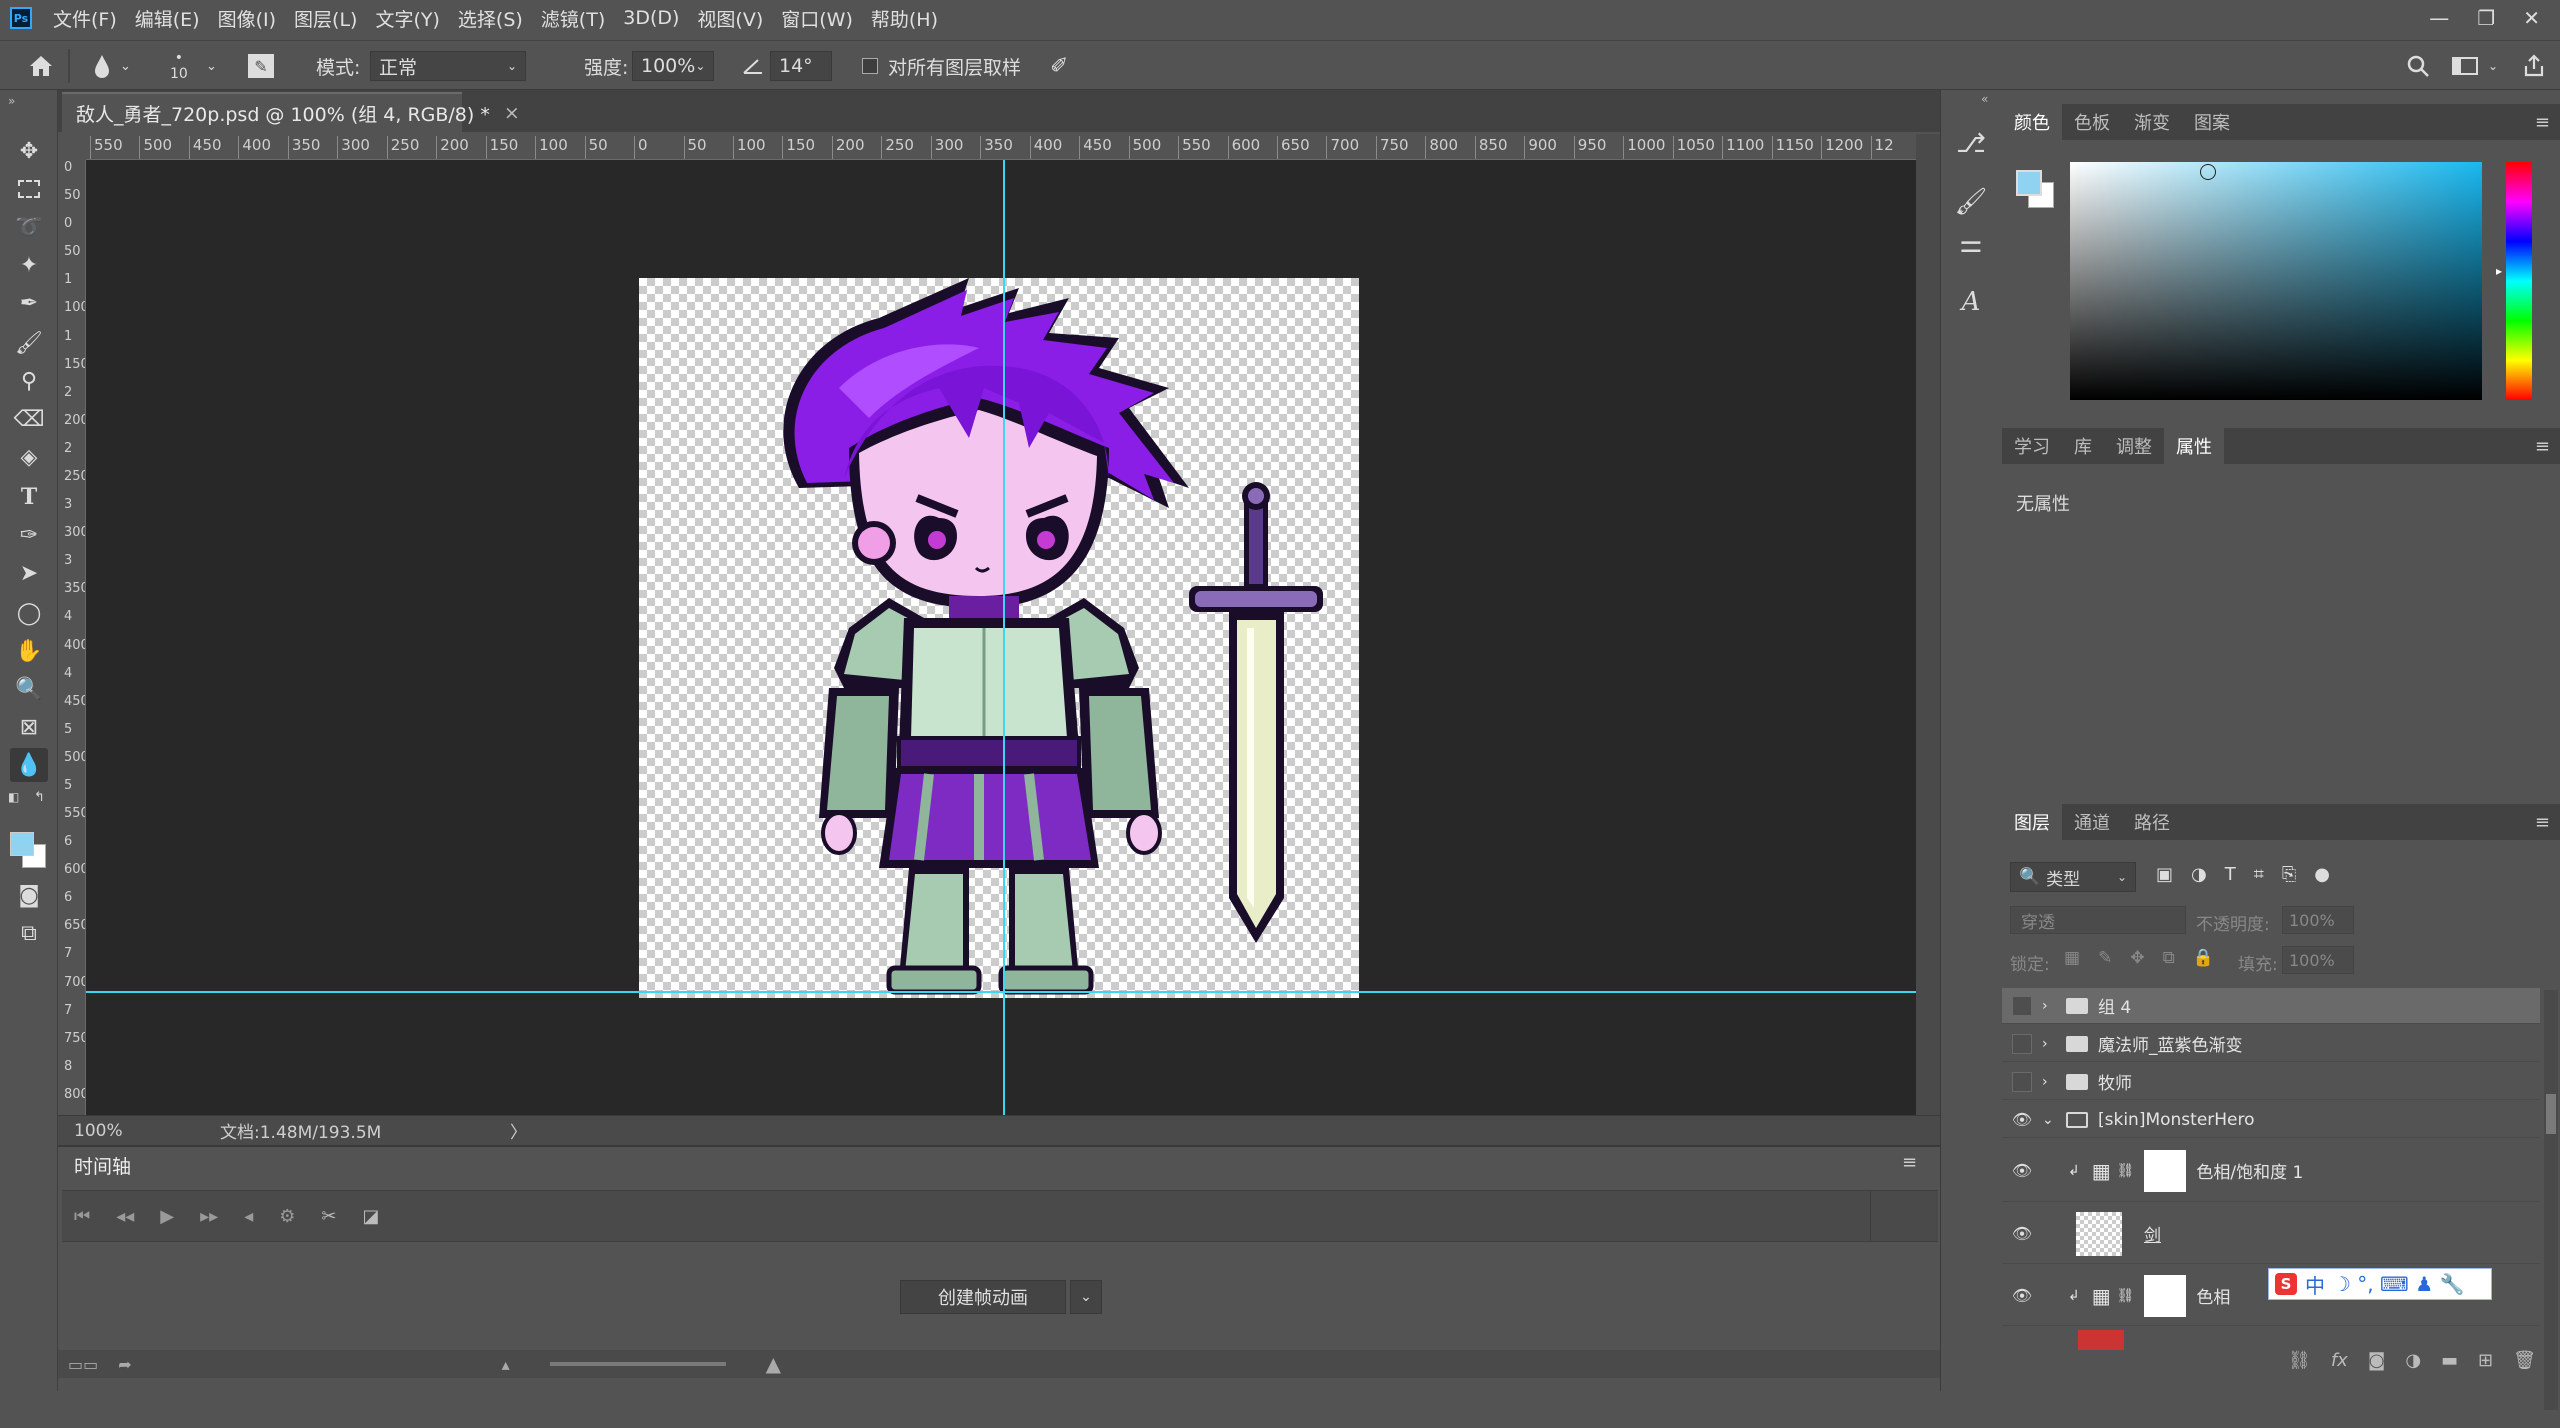 Image resolution: width=2560 pixels, height=1428 pixels. What do you see at coordinates (1971, 144) in the screenshot?
I see `history-panel-icon: ⎇` at bounding box center [1971, 144].